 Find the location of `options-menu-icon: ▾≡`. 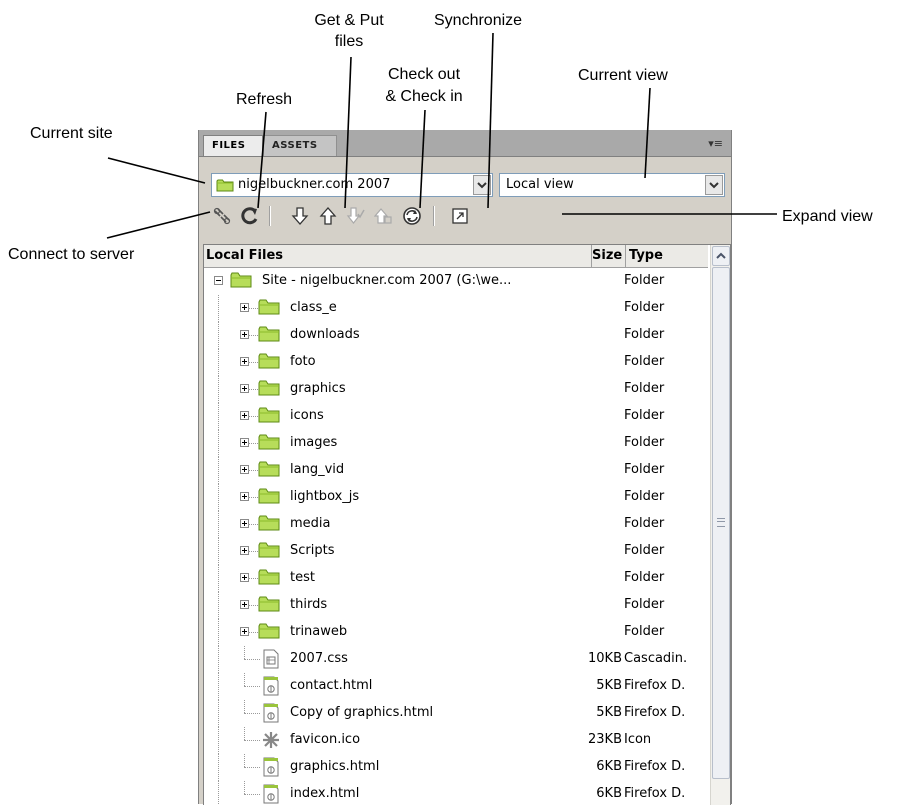

options-menu-icon: ▾≡ is located at coordinates (715, 143).